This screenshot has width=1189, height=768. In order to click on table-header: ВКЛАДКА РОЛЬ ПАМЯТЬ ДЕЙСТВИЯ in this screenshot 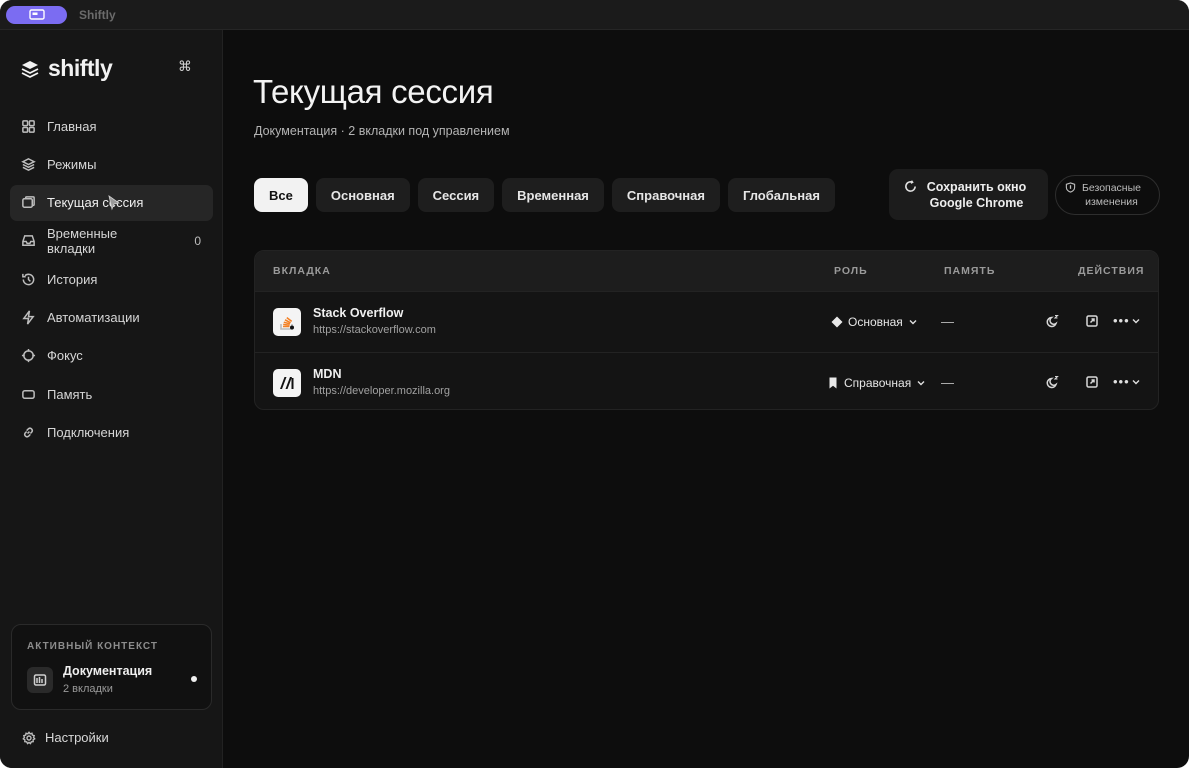, I will do `click(706, 271)`.